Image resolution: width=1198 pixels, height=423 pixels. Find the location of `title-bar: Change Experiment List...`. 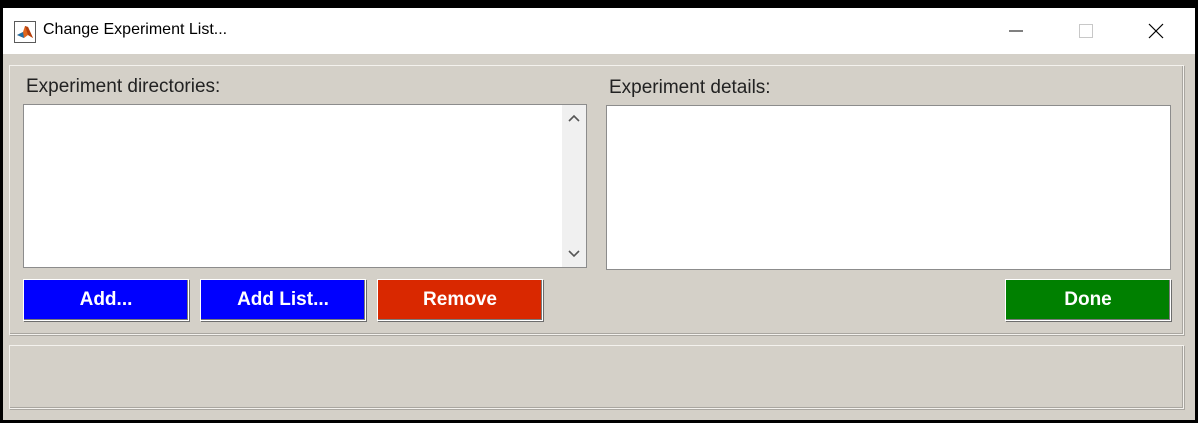

title-bar: Change Experiment List... is located at coordinates (599, 31).